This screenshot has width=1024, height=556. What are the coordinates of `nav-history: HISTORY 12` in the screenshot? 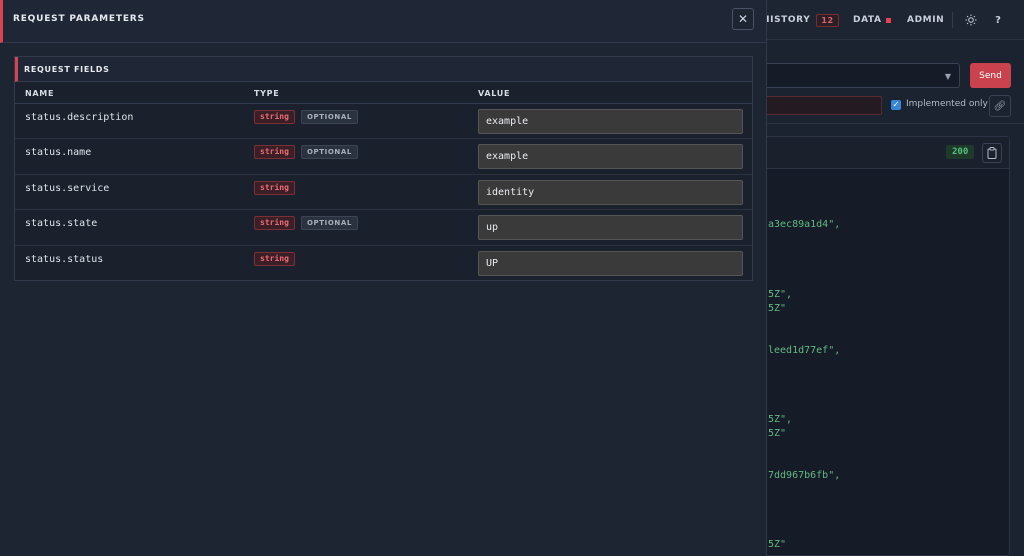 It's located at (800, 20).